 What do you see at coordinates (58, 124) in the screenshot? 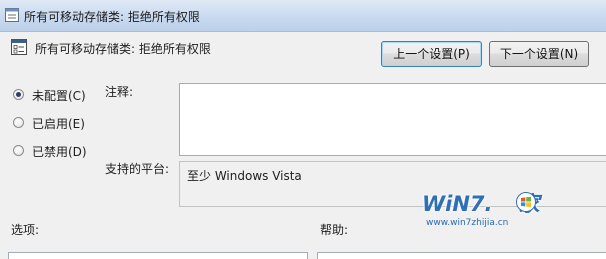
I see `radio-label-enabled: 已启用(E)` at bounding box center [58, 124].